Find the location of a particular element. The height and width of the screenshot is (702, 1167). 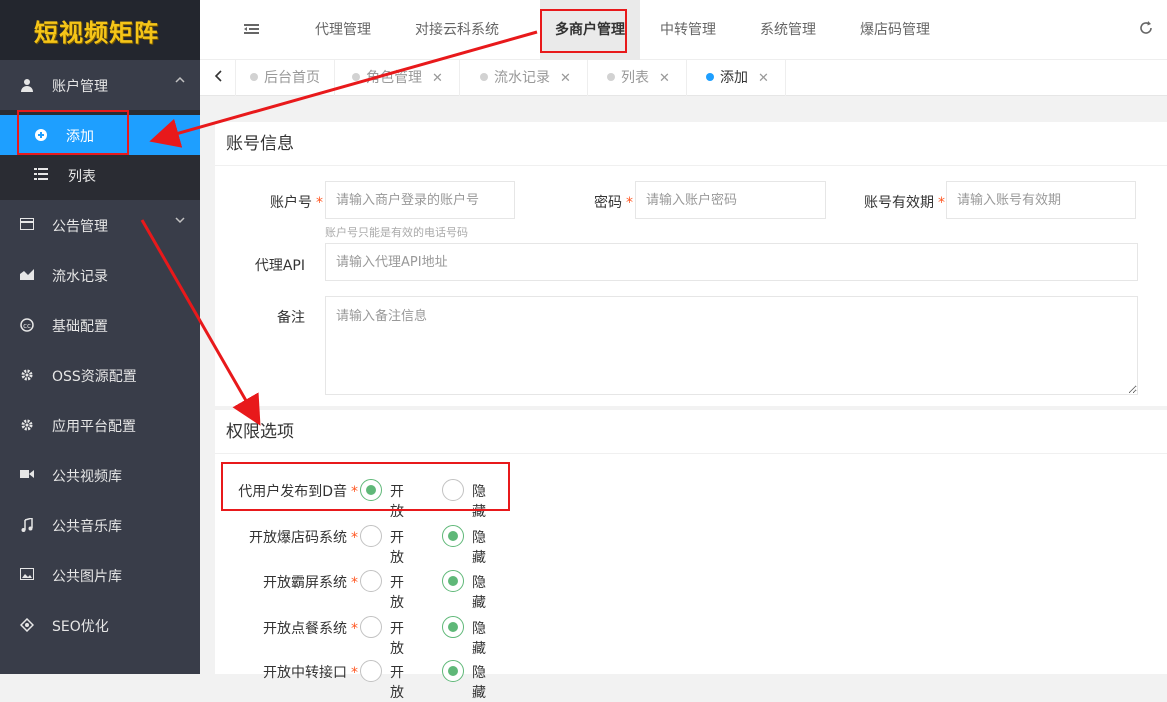

sidebar-item-platform: 应用平台配置 is located at coordinates (100, 425).